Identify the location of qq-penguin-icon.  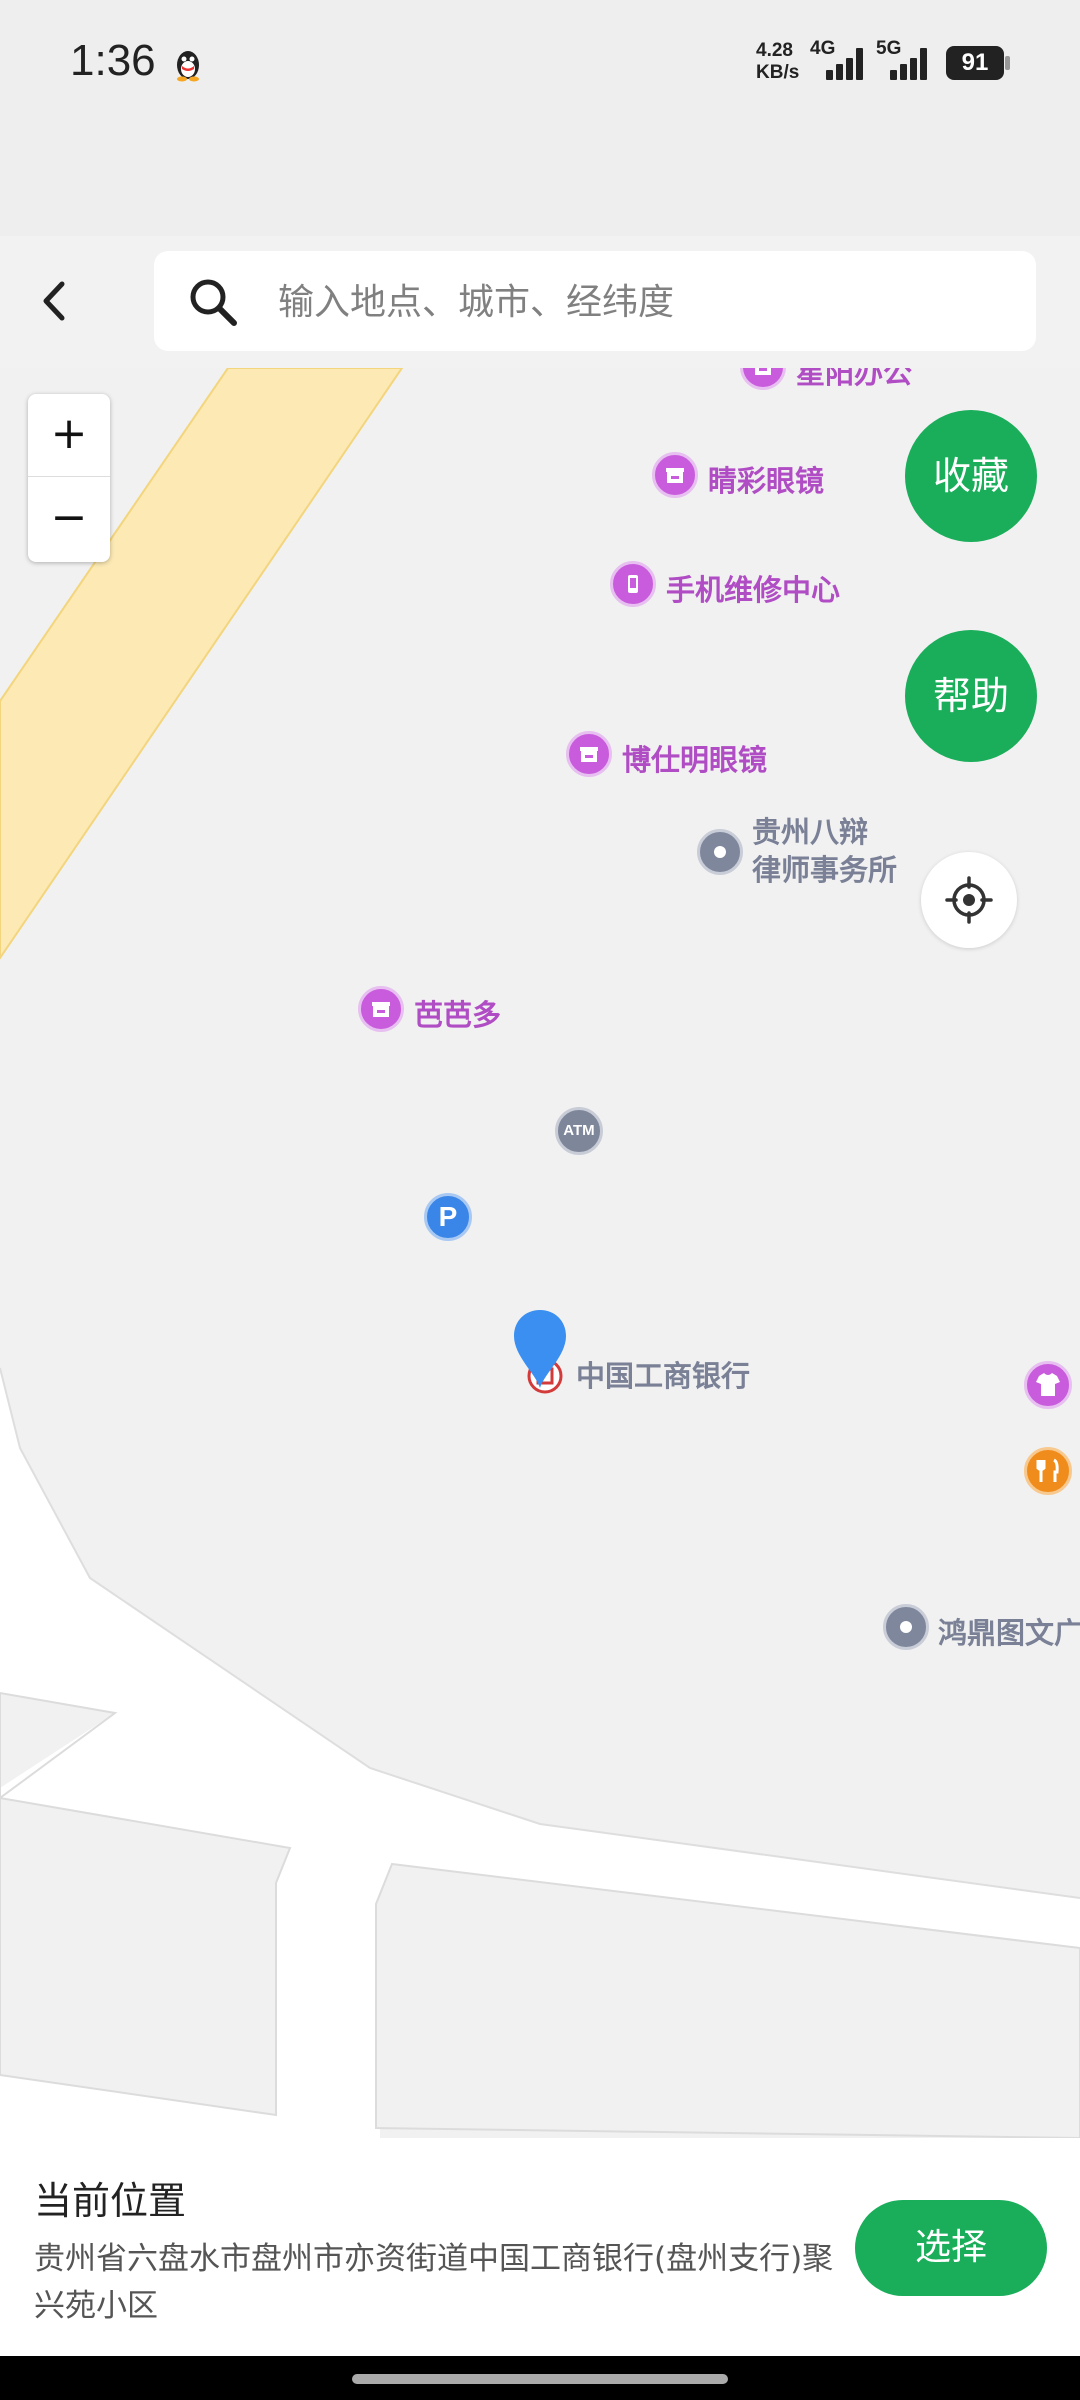
(188, 66).